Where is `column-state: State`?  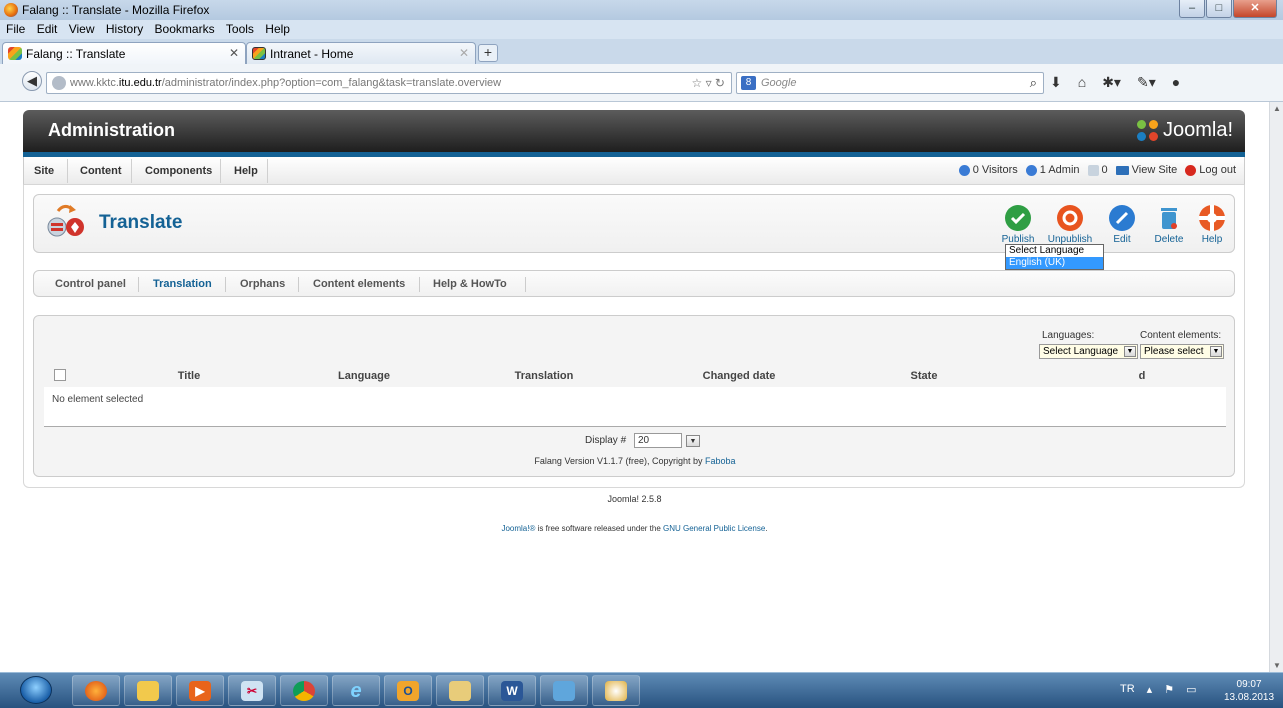
column-state: State is located at coordinates (924, 376).